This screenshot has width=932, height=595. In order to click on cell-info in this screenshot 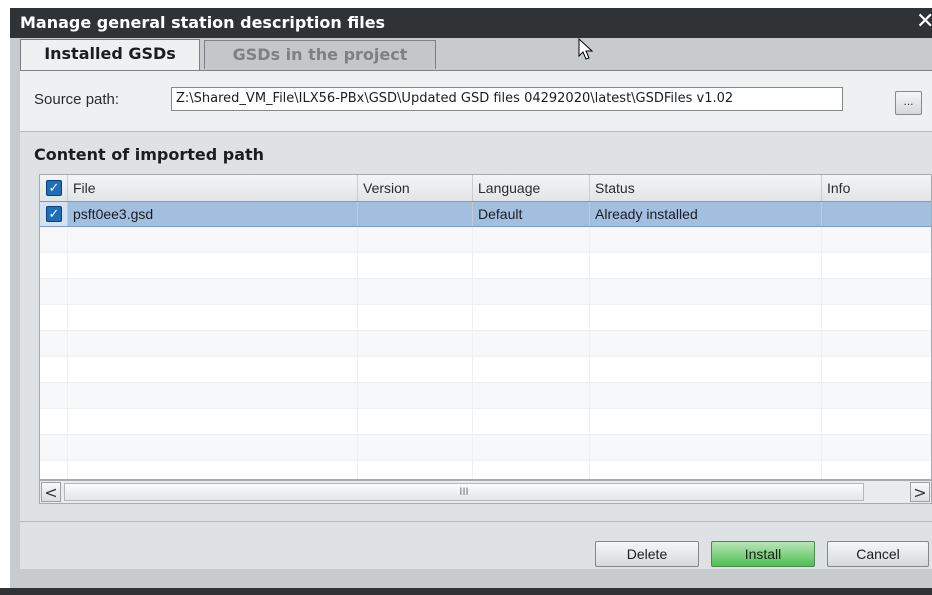, I will do `click(876, 214)`.